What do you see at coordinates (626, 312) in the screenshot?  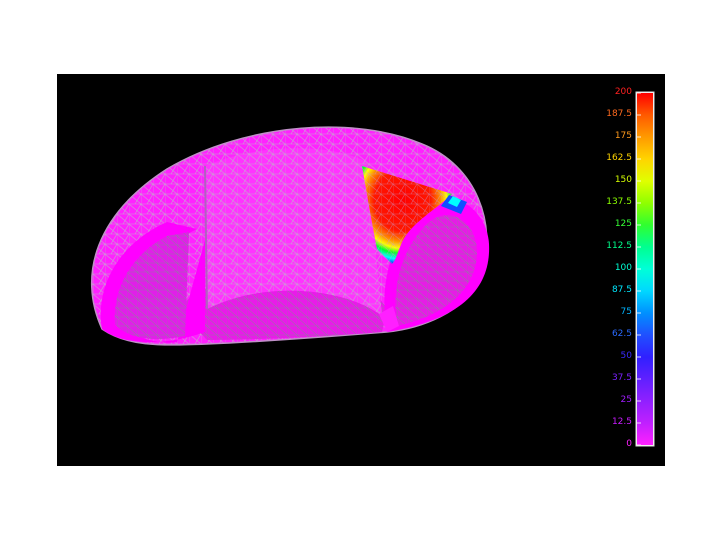 I see `scale-label: 75` at bounding box center [626, 312].